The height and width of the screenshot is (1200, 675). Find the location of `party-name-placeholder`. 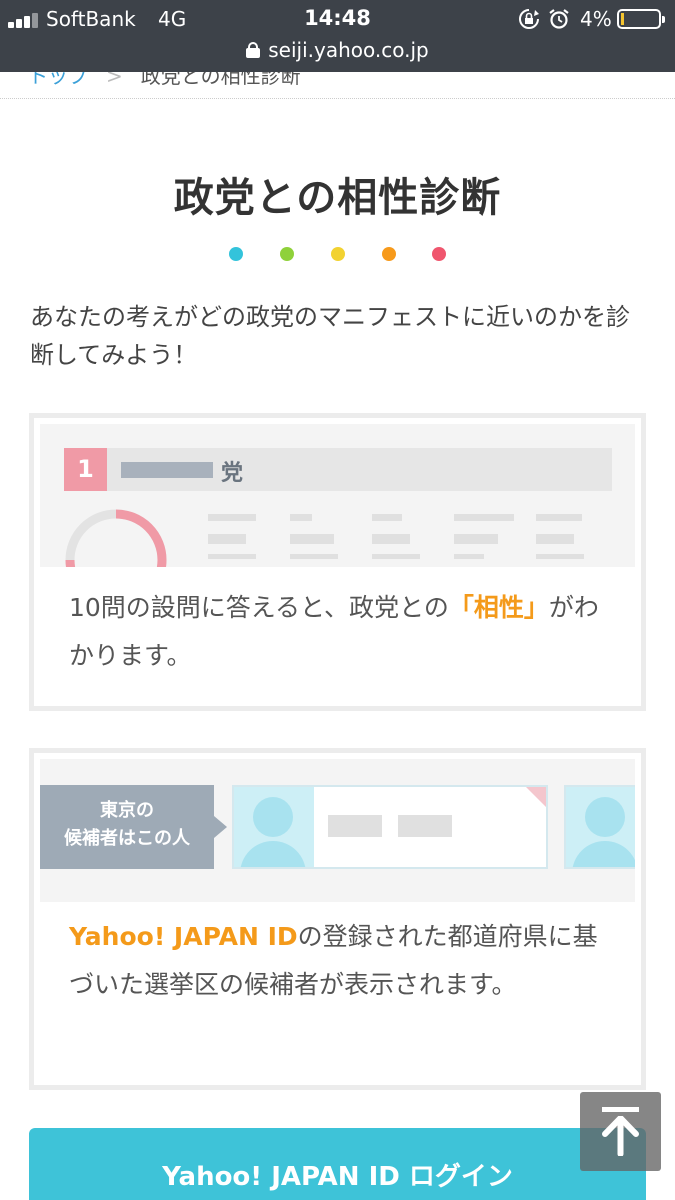

party-name-placeholder is located at coordinates (167, 470).